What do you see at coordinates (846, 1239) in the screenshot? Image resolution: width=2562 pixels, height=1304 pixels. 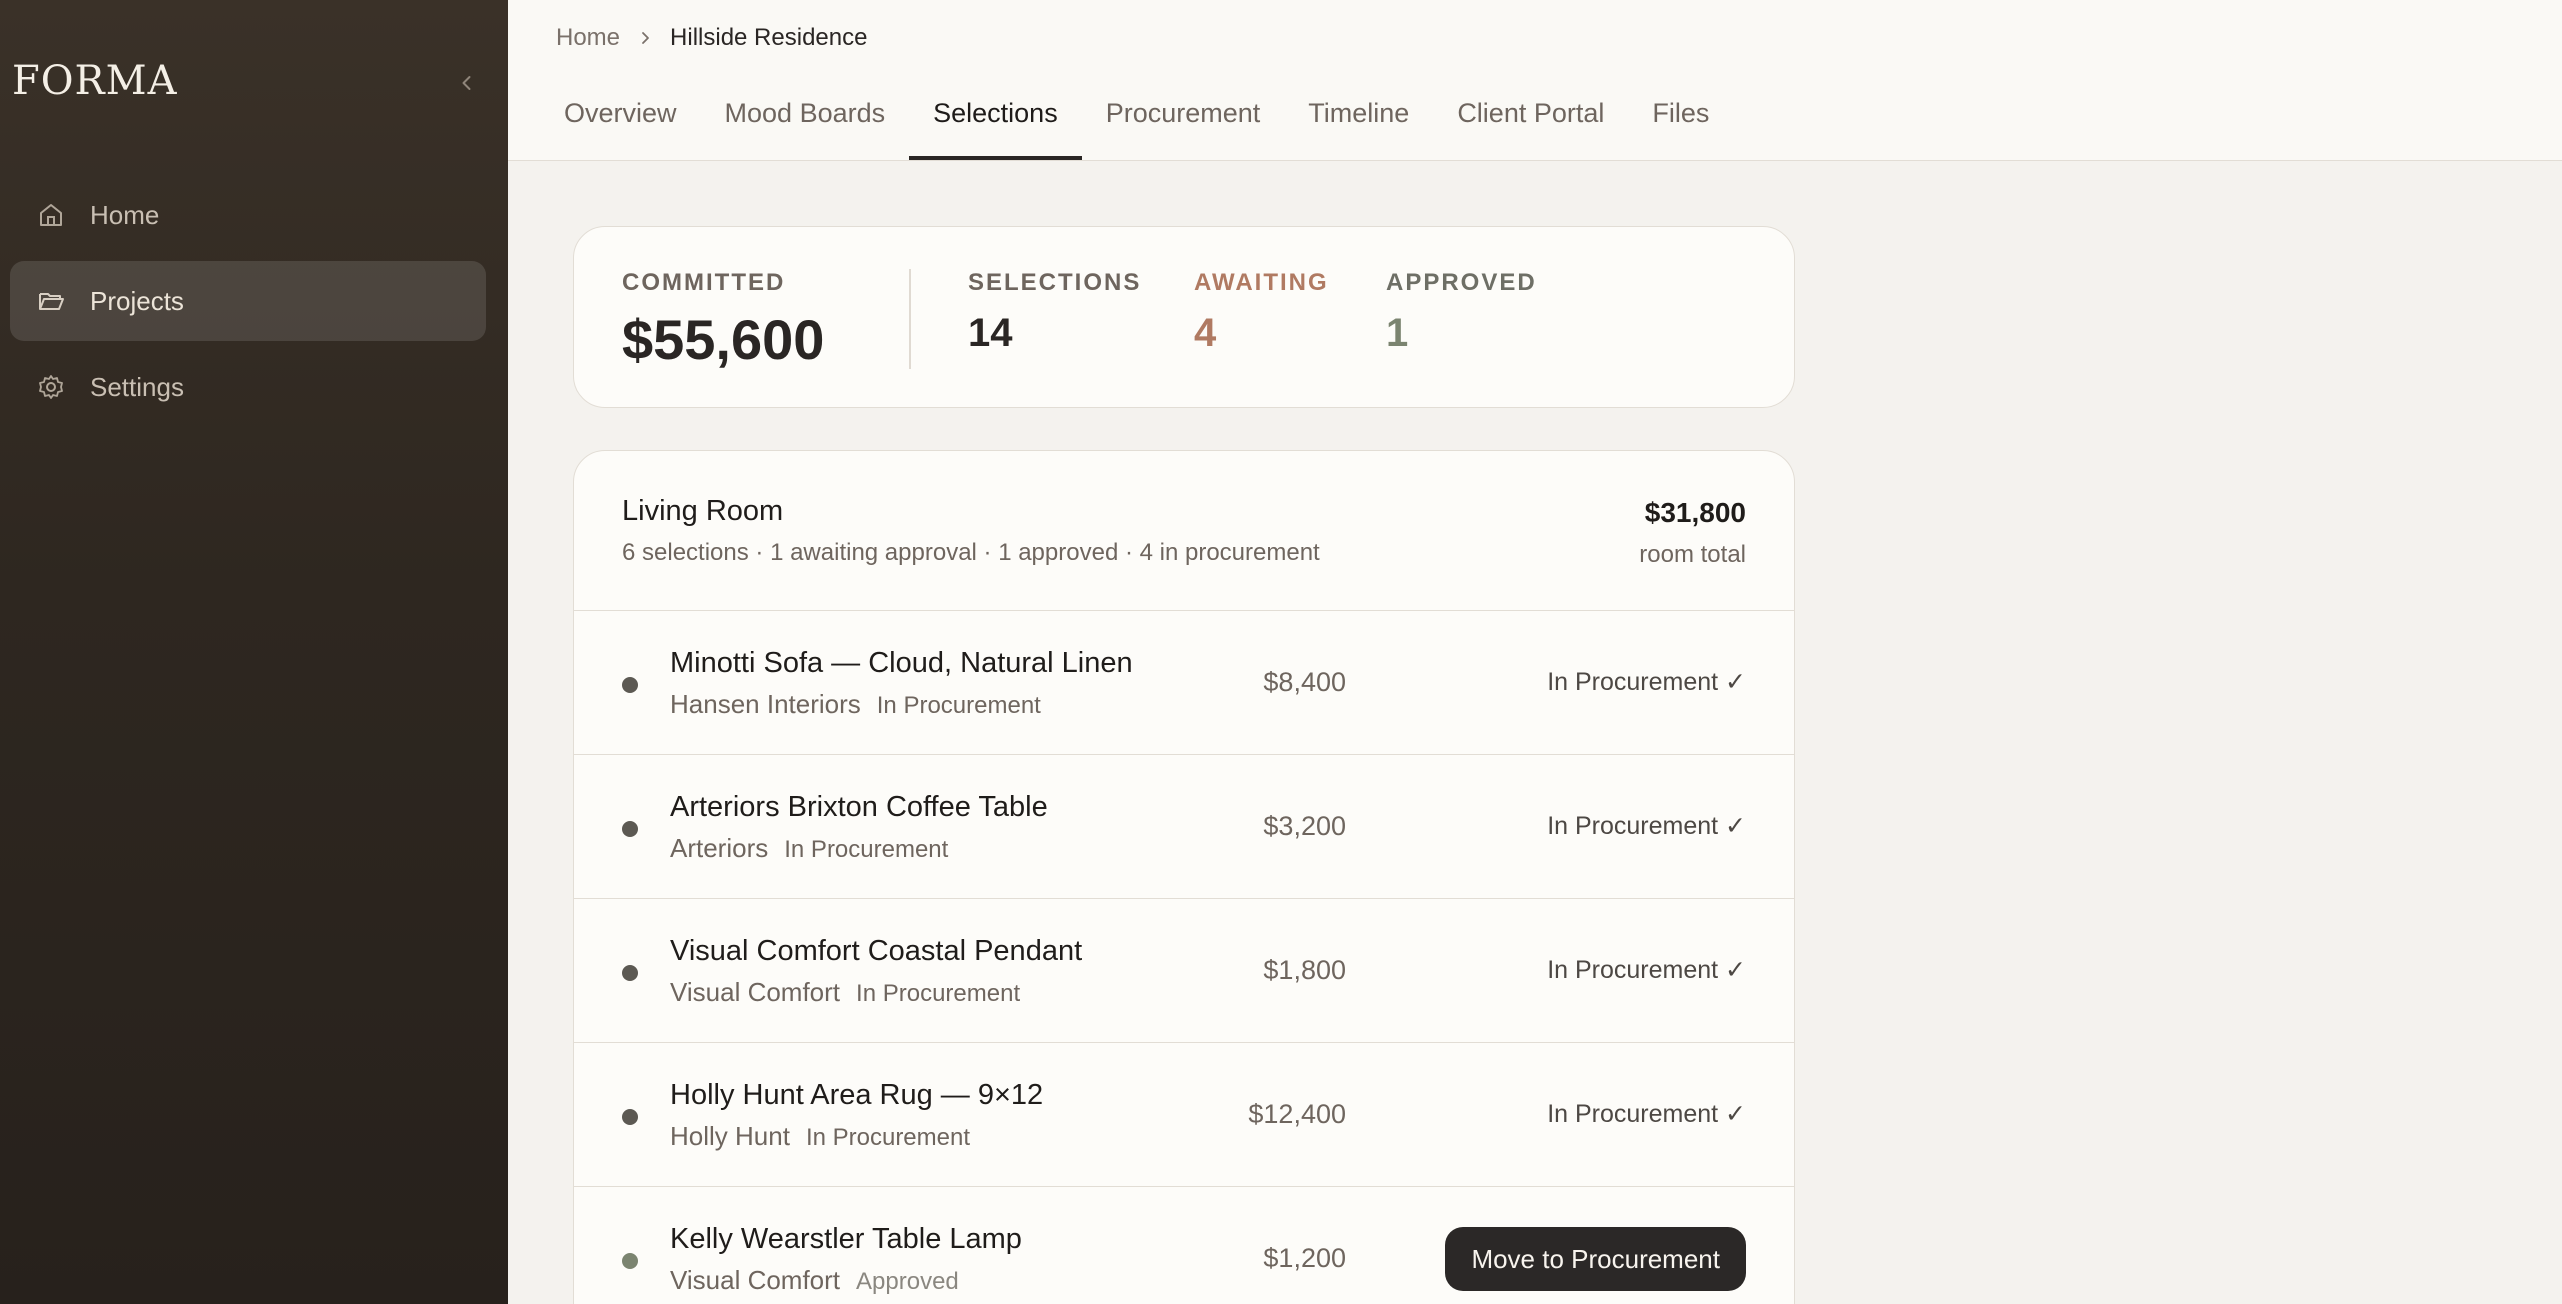 I see `item-name: Kelly Wearstler Table Lamp` at bounding box center [846, 1239].